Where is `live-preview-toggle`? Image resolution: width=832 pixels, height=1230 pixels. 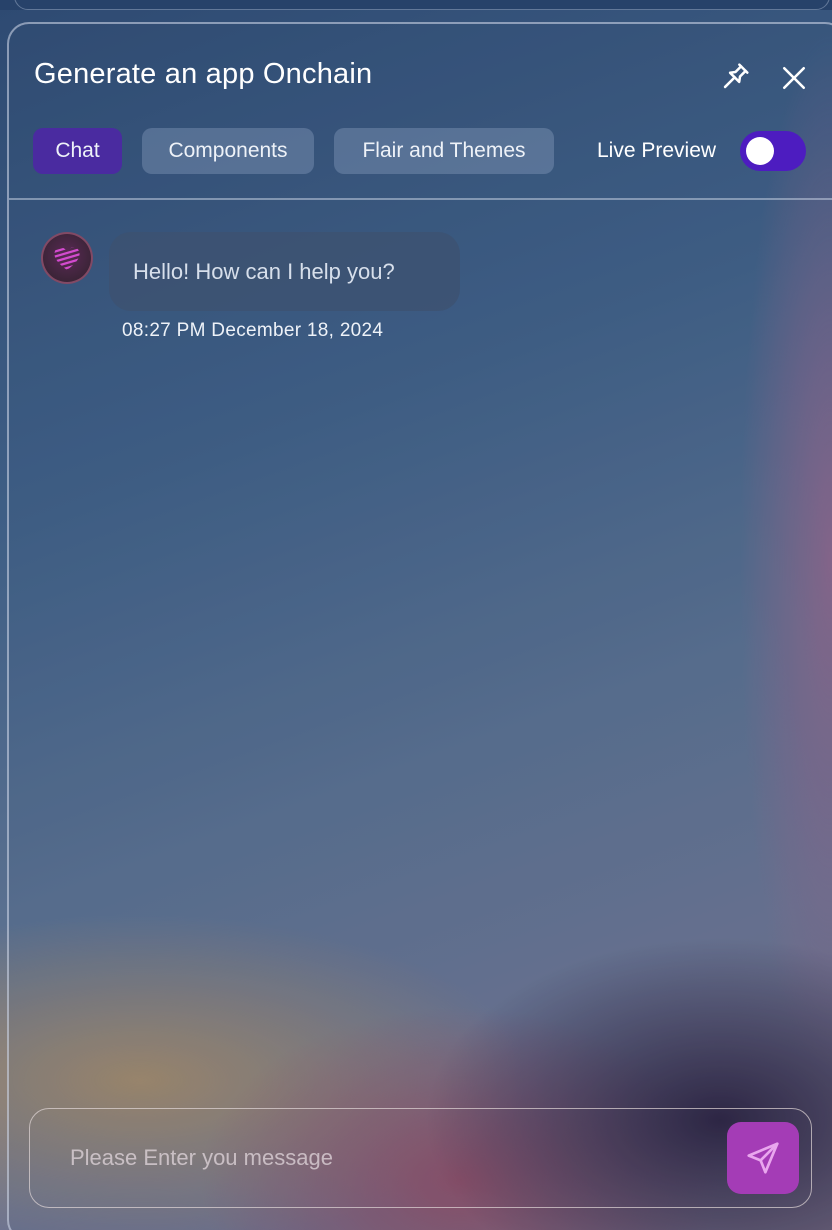
live-preview-toggle is located at coordinates (773, 151).